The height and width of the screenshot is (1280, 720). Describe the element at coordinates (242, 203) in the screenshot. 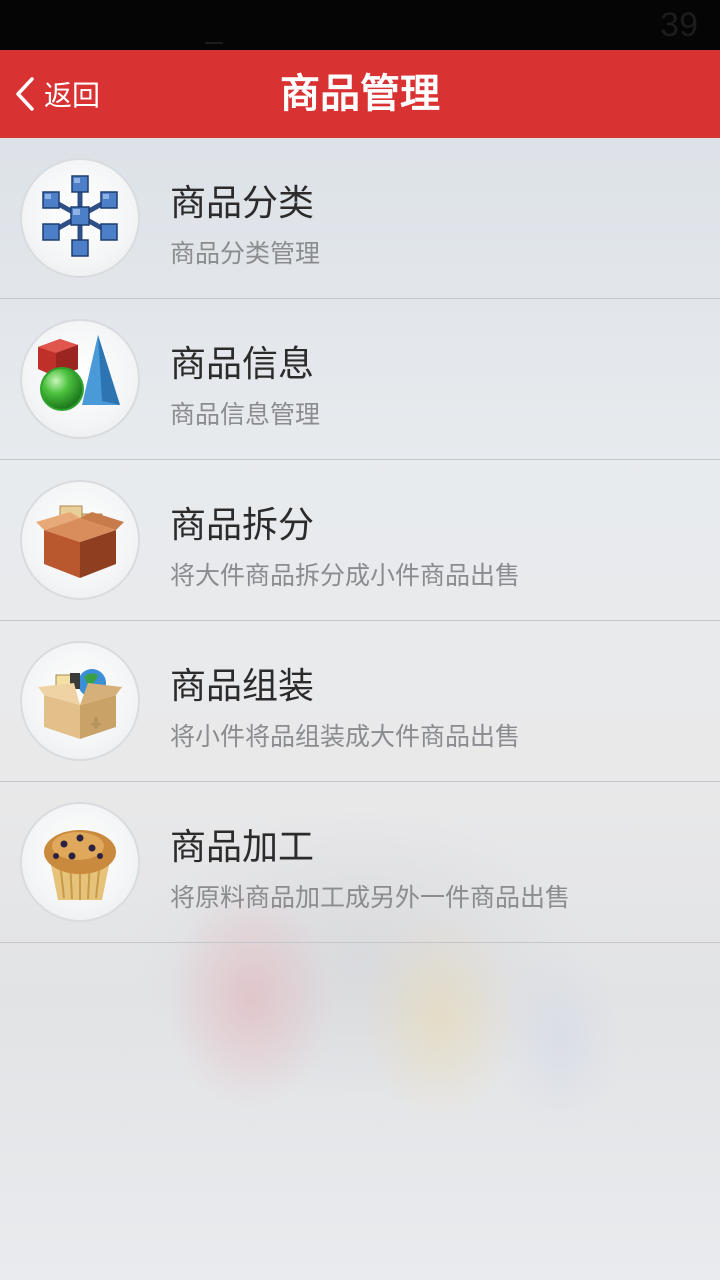

I see `menu-item-title: 商品分类` at that location.